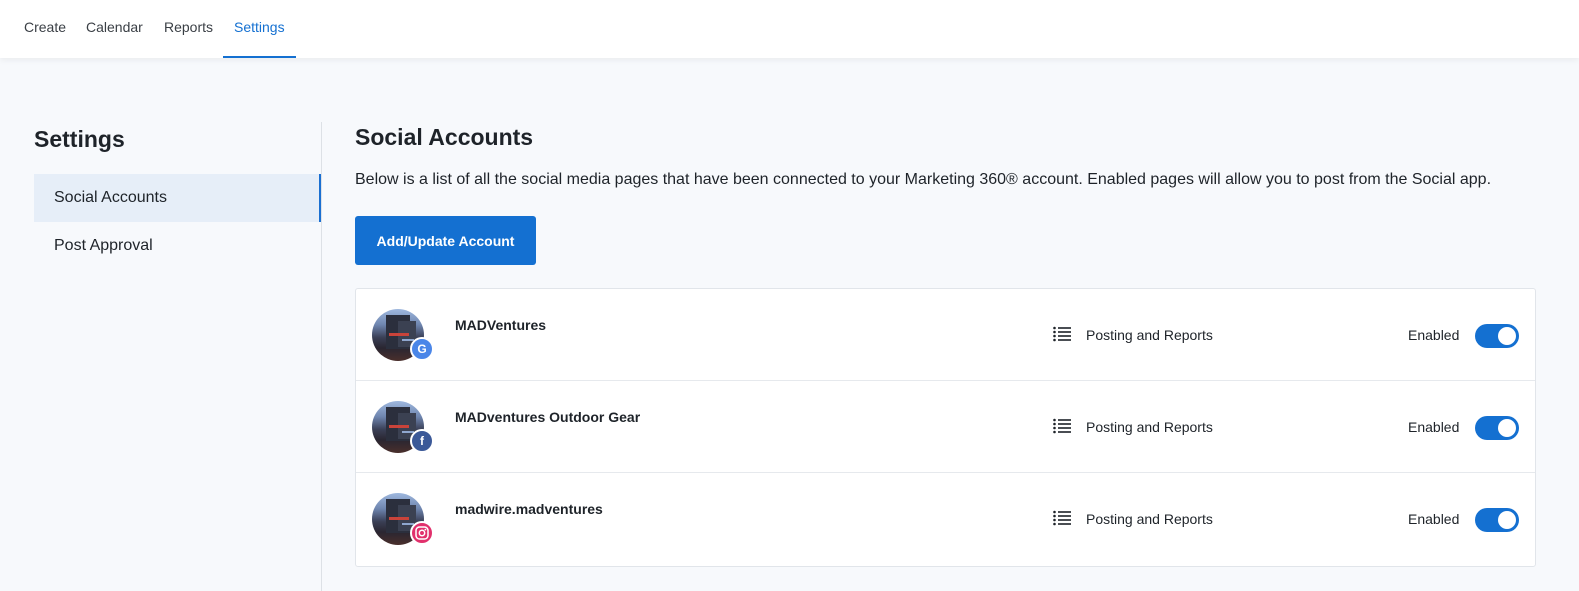 The height and width of the screenshot is (591, 1579). I want to click on tab-reports: Reports, so click(188, 29).